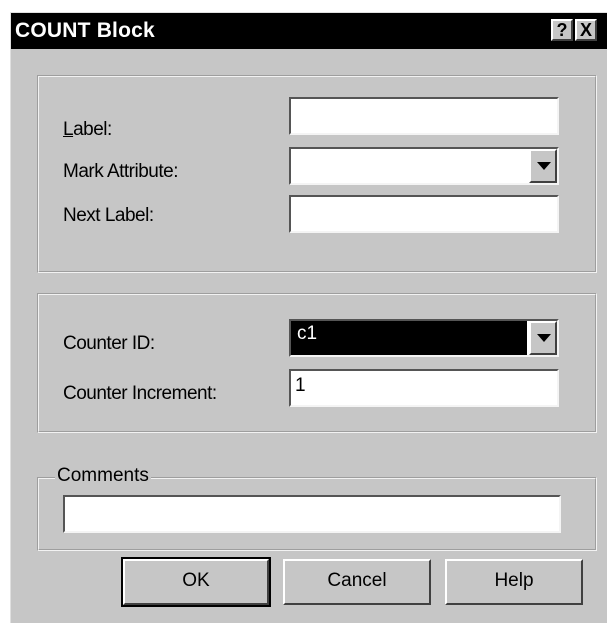  I want to click on cancel-button: Cancel, so click(357, 582).